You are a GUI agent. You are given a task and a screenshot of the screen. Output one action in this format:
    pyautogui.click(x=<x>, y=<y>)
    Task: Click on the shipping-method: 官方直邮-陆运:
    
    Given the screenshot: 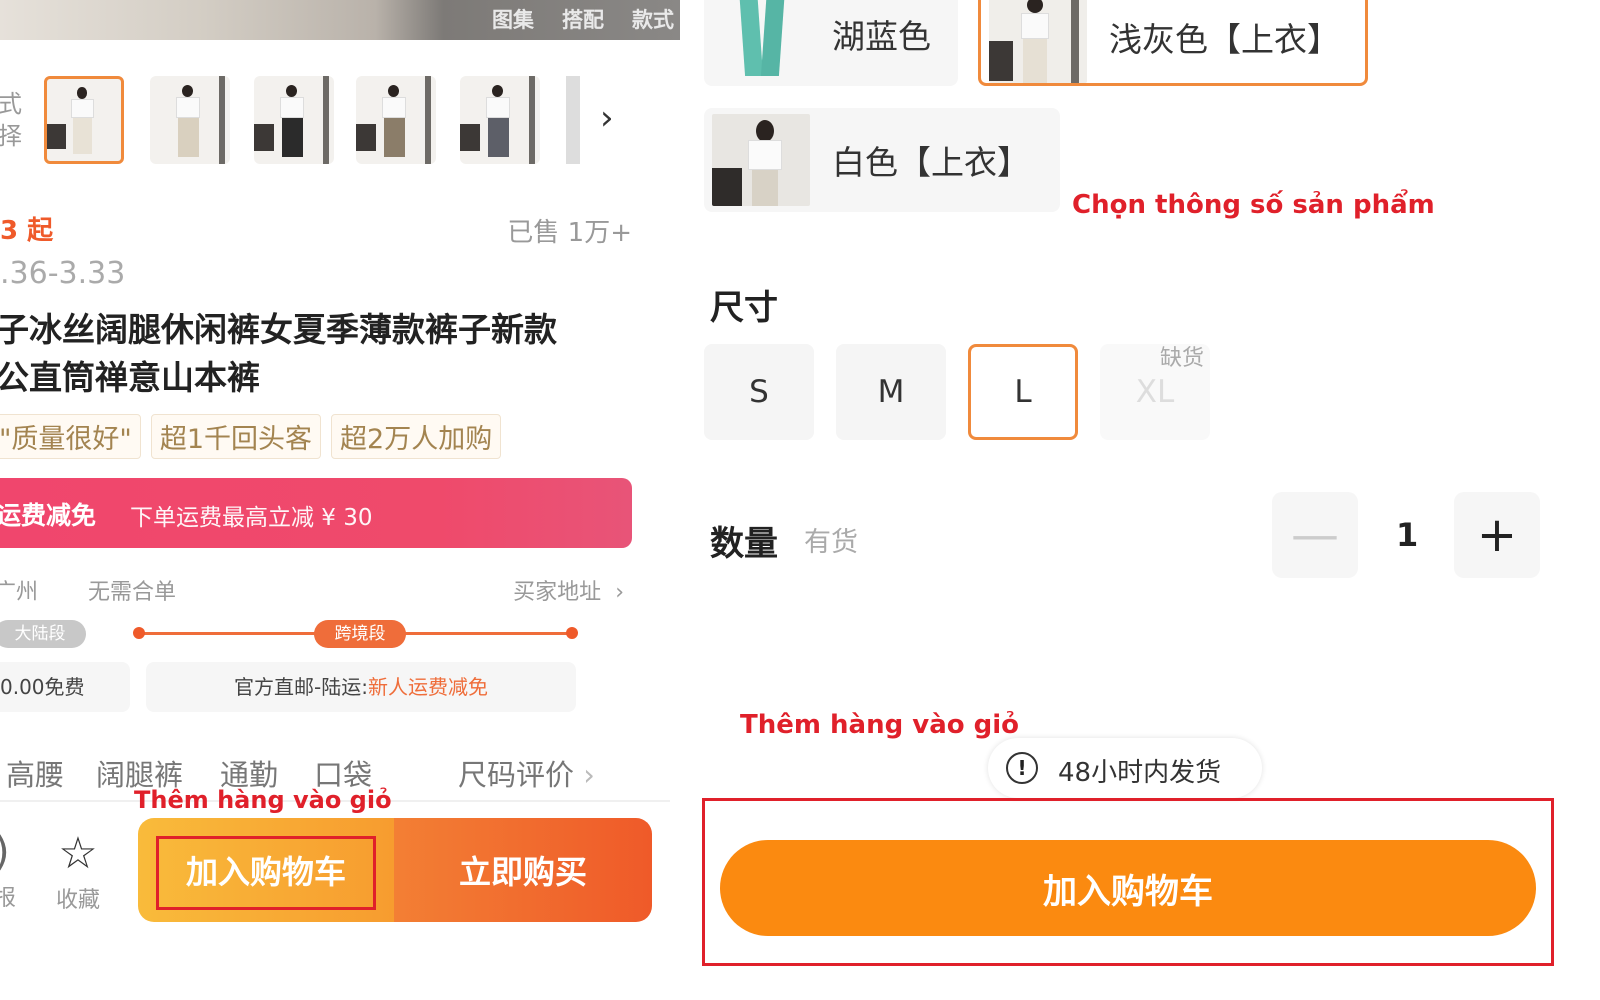 What is the action you would take?
    pyautogui.click(x=301, y=687)
    